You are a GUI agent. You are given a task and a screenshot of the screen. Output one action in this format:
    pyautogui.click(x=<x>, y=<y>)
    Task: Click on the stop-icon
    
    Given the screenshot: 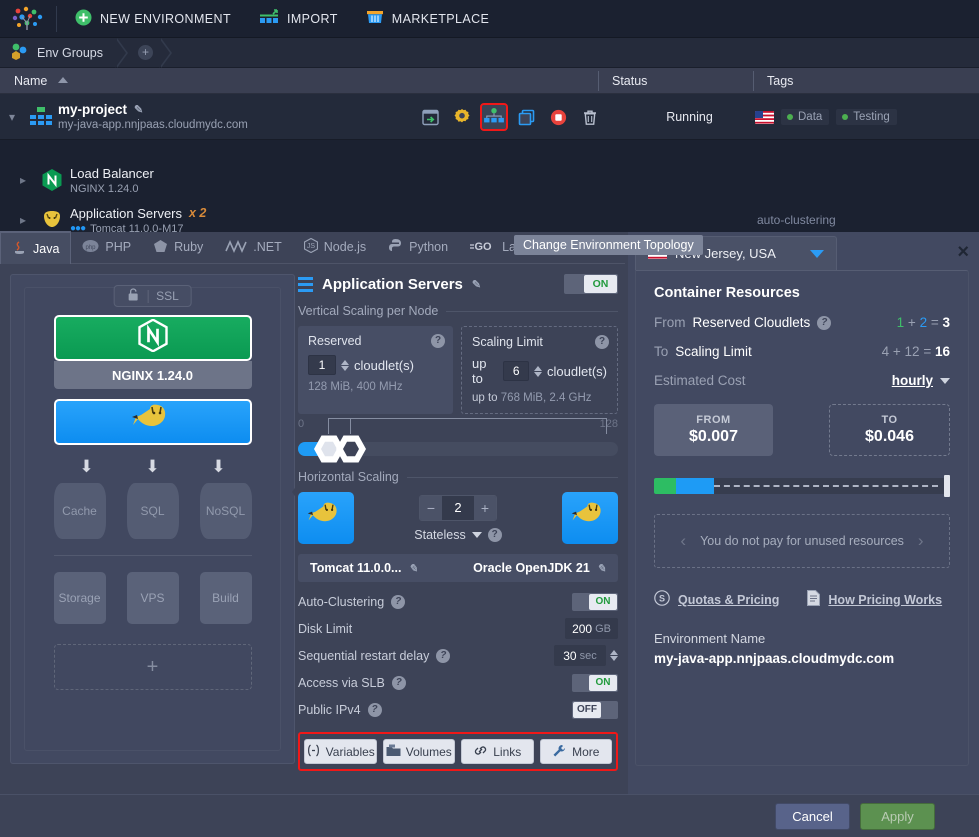 What is the action you would take?
    pyautogui.click(x=558, y=117)
    